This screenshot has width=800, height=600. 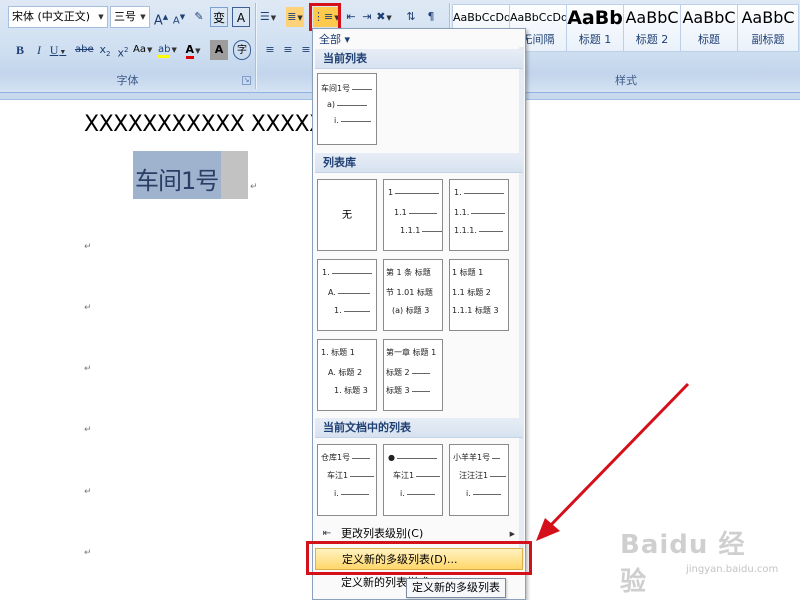 I want to click on annotation-arrow, so click(x=613, y=461).